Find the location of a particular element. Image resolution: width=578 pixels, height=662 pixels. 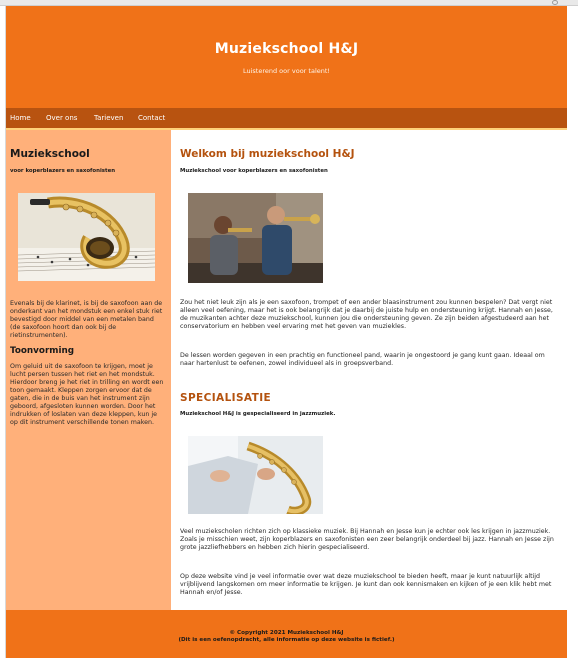

main-heading: Welkom bij muziekschool H&J is located at coordinates (267, 154).